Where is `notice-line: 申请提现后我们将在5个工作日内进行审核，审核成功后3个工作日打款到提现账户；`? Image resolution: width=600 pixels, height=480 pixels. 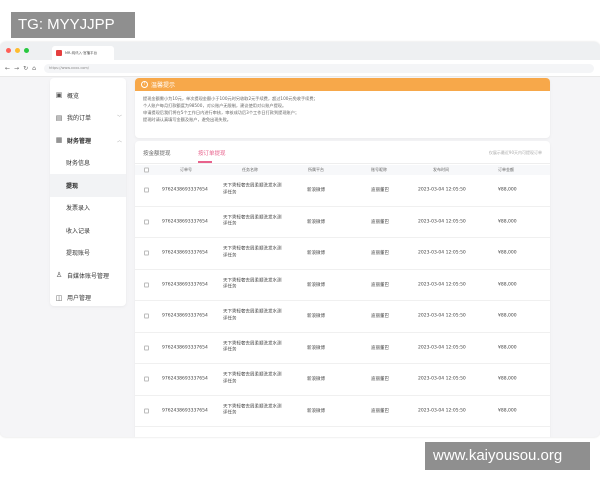 notice-line: 申请提现后我们将在5个工作日内进行审核，审核成功后3个工作日打款到提现账户； is located at coordinates (221, 112).